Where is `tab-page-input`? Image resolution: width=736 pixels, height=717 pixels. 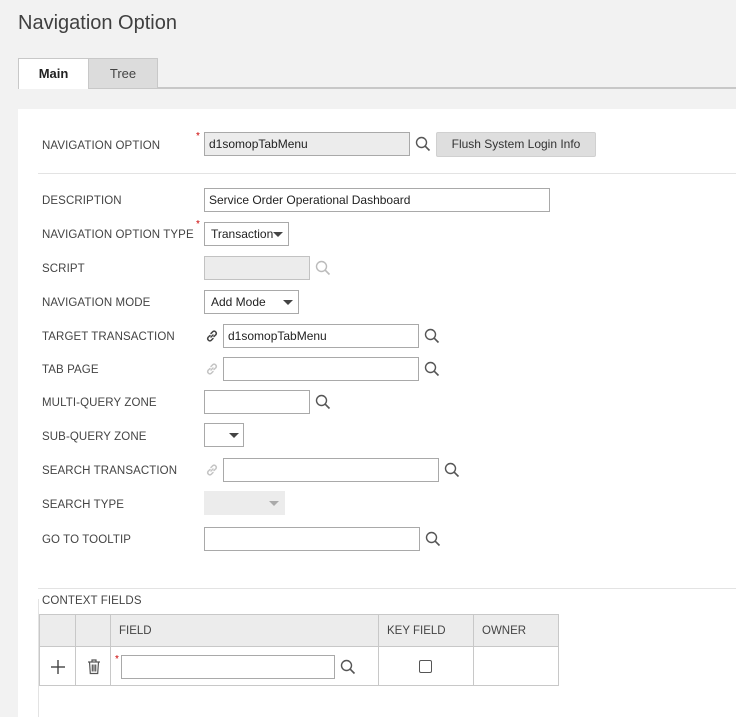 tab-page-input is located at coordinates (321, 369).